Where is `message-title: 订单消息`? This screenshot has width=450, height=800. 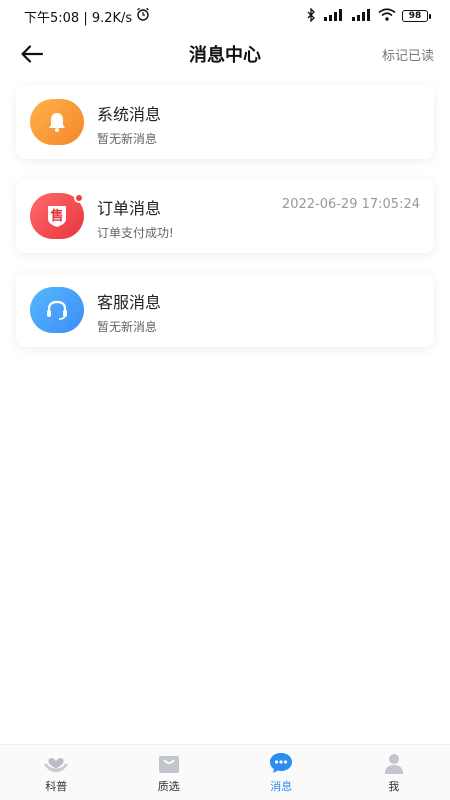 message-title: 订单消息 is located at coordinates (129, 208).